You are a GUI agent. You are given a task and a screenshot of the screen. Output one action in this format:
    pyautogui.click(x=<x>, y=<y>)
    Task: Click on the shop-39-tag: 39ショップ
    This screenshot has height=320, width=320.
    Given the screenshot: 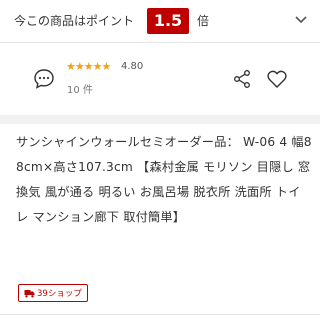 What is the action you would take?
    pyautogui.click(x=53, y=293)
    